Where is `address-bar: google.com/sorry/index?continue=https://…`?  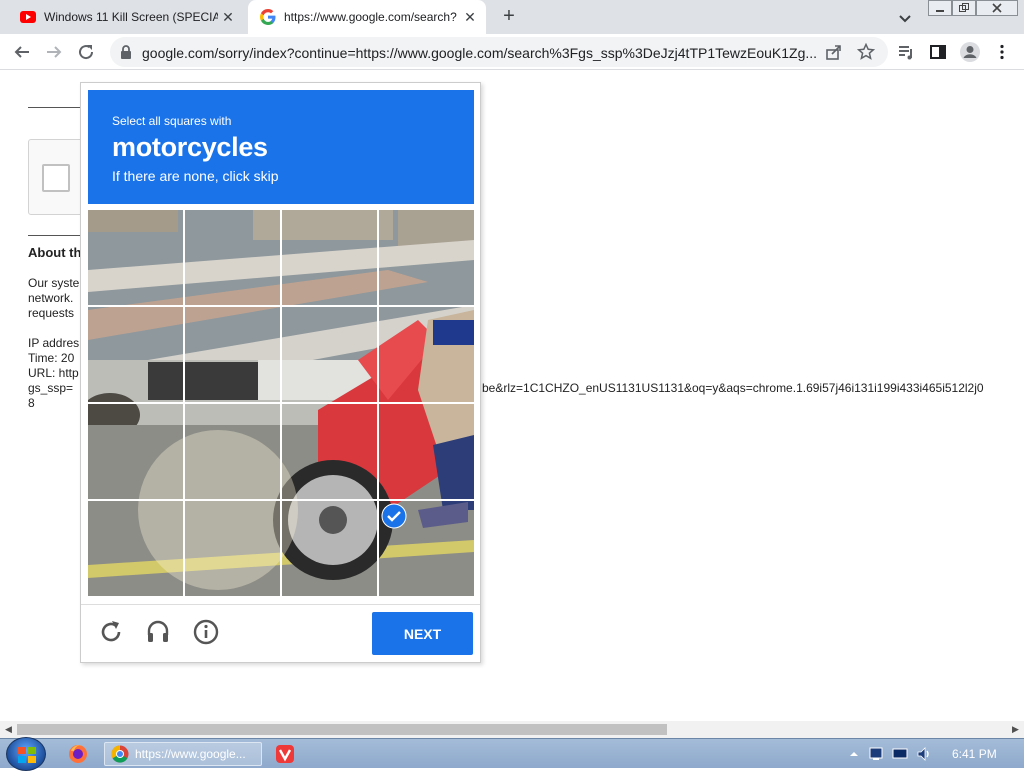 address-bar: google.com/sorry/index?continue=https://… is located at coordinates (499, 52).